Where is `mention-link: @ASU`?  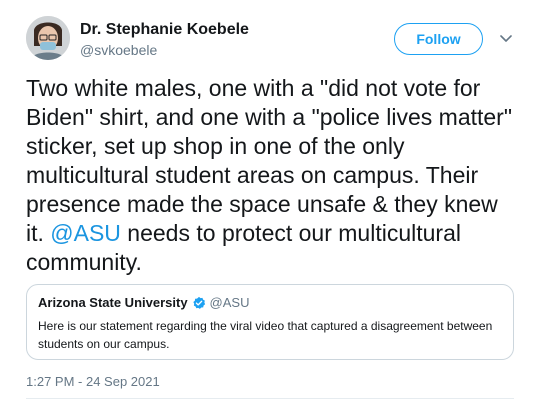 mention-link: @ASU is located at coordinates (85, 233).